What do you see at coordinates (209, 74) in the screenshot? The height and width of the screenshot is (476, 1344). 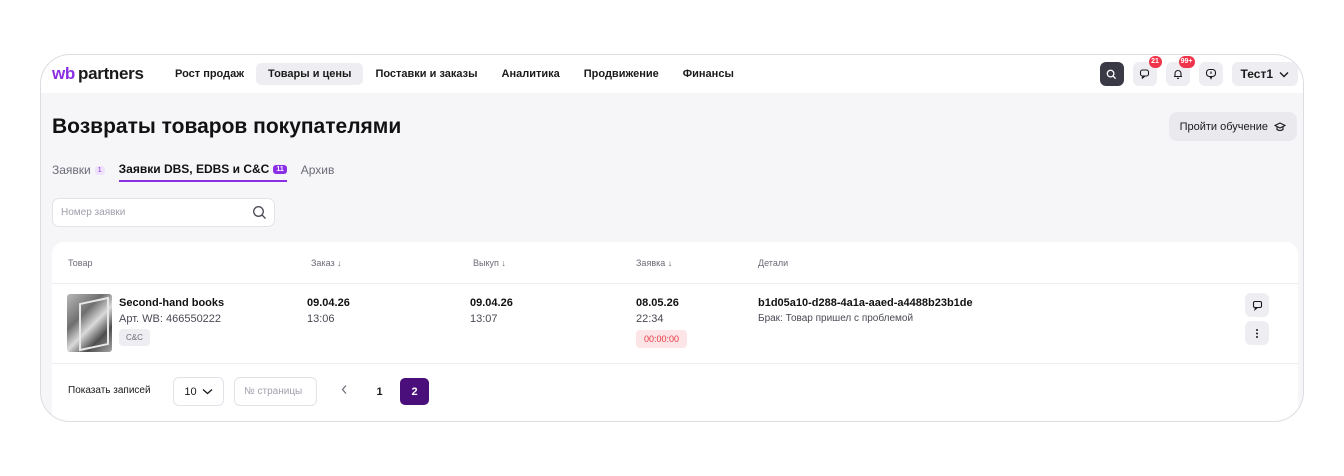 I see `nav-item-growth: Рост продаж` at bounding box center [209, 74].